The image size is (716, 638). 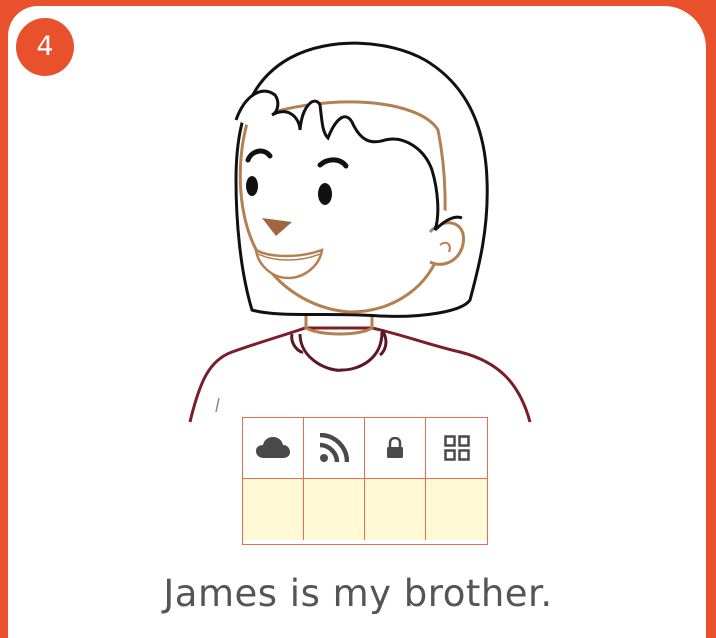 I want to click on cloud-icon, so click(x=273, y=447).